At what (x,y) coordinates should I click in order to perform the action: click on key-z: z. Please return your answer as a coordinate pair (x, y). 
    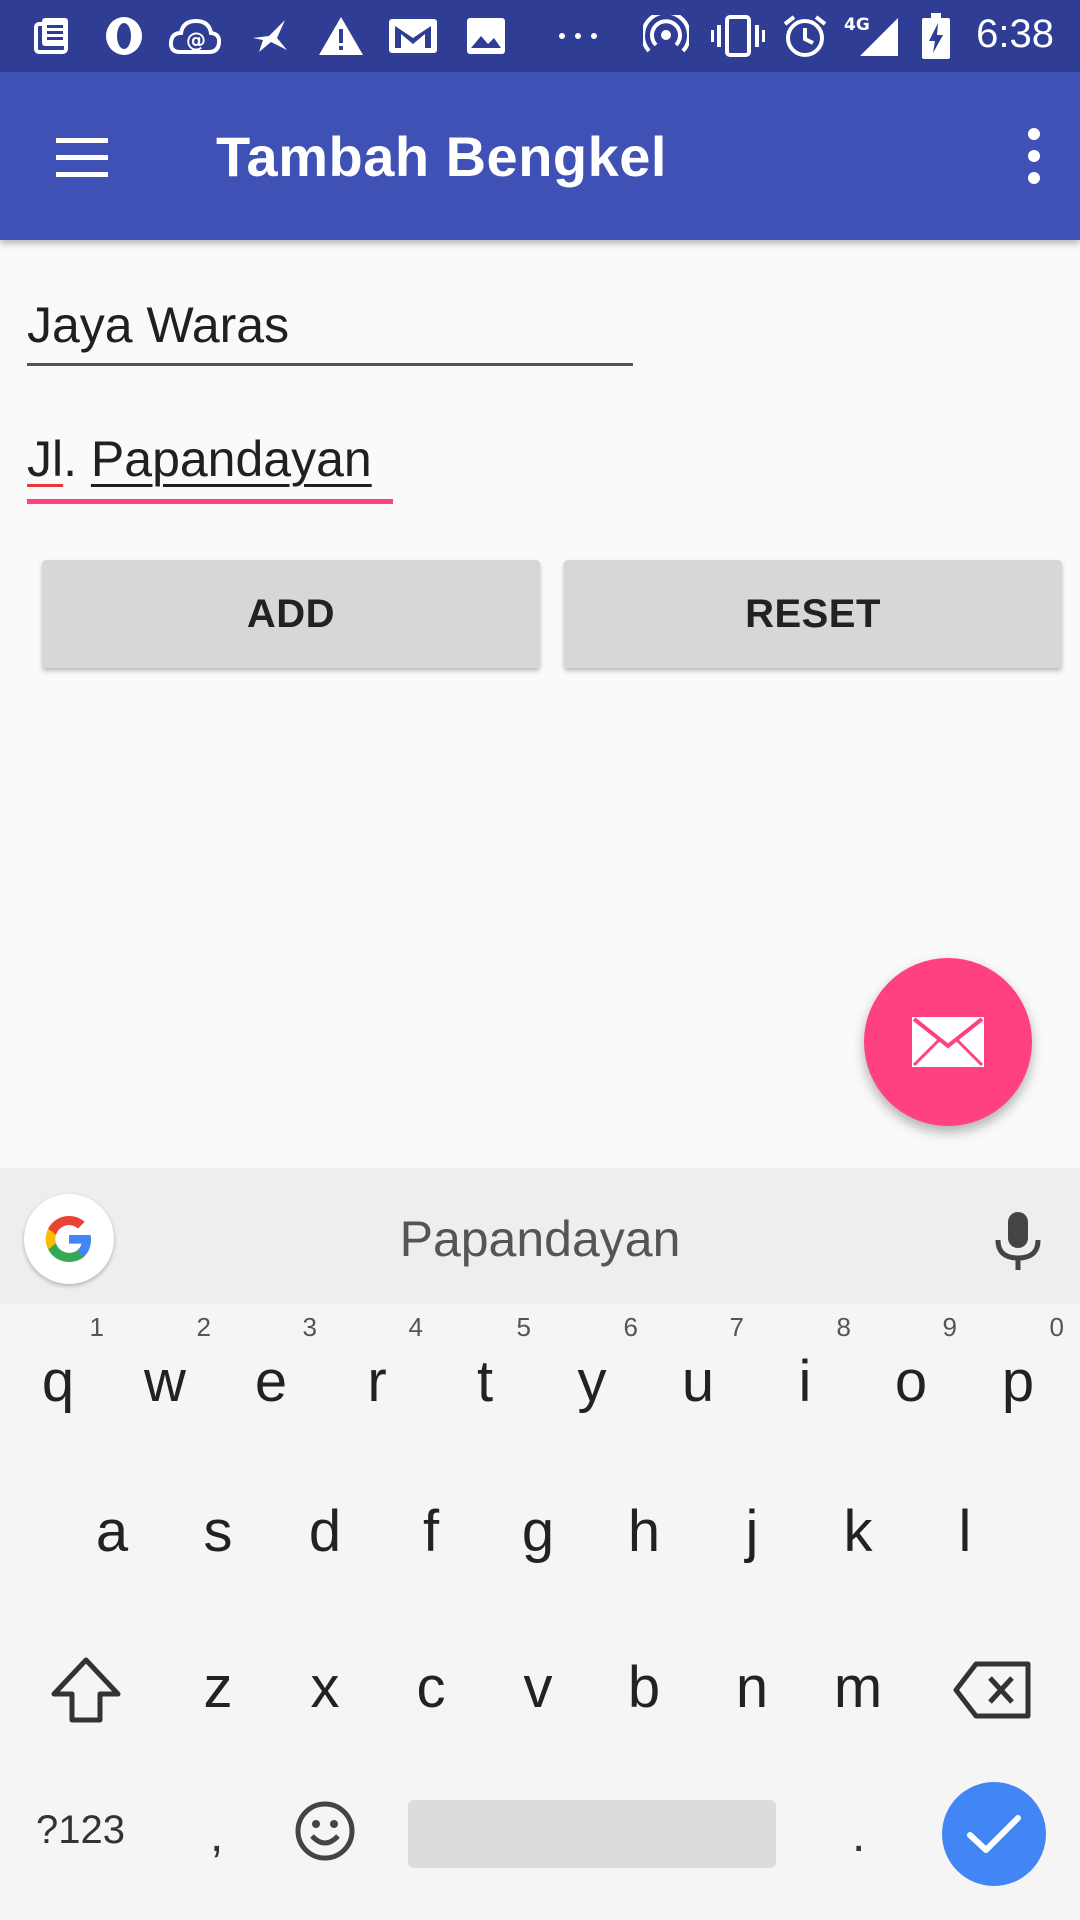
    Looking at the image, I should click on (218, 1687).